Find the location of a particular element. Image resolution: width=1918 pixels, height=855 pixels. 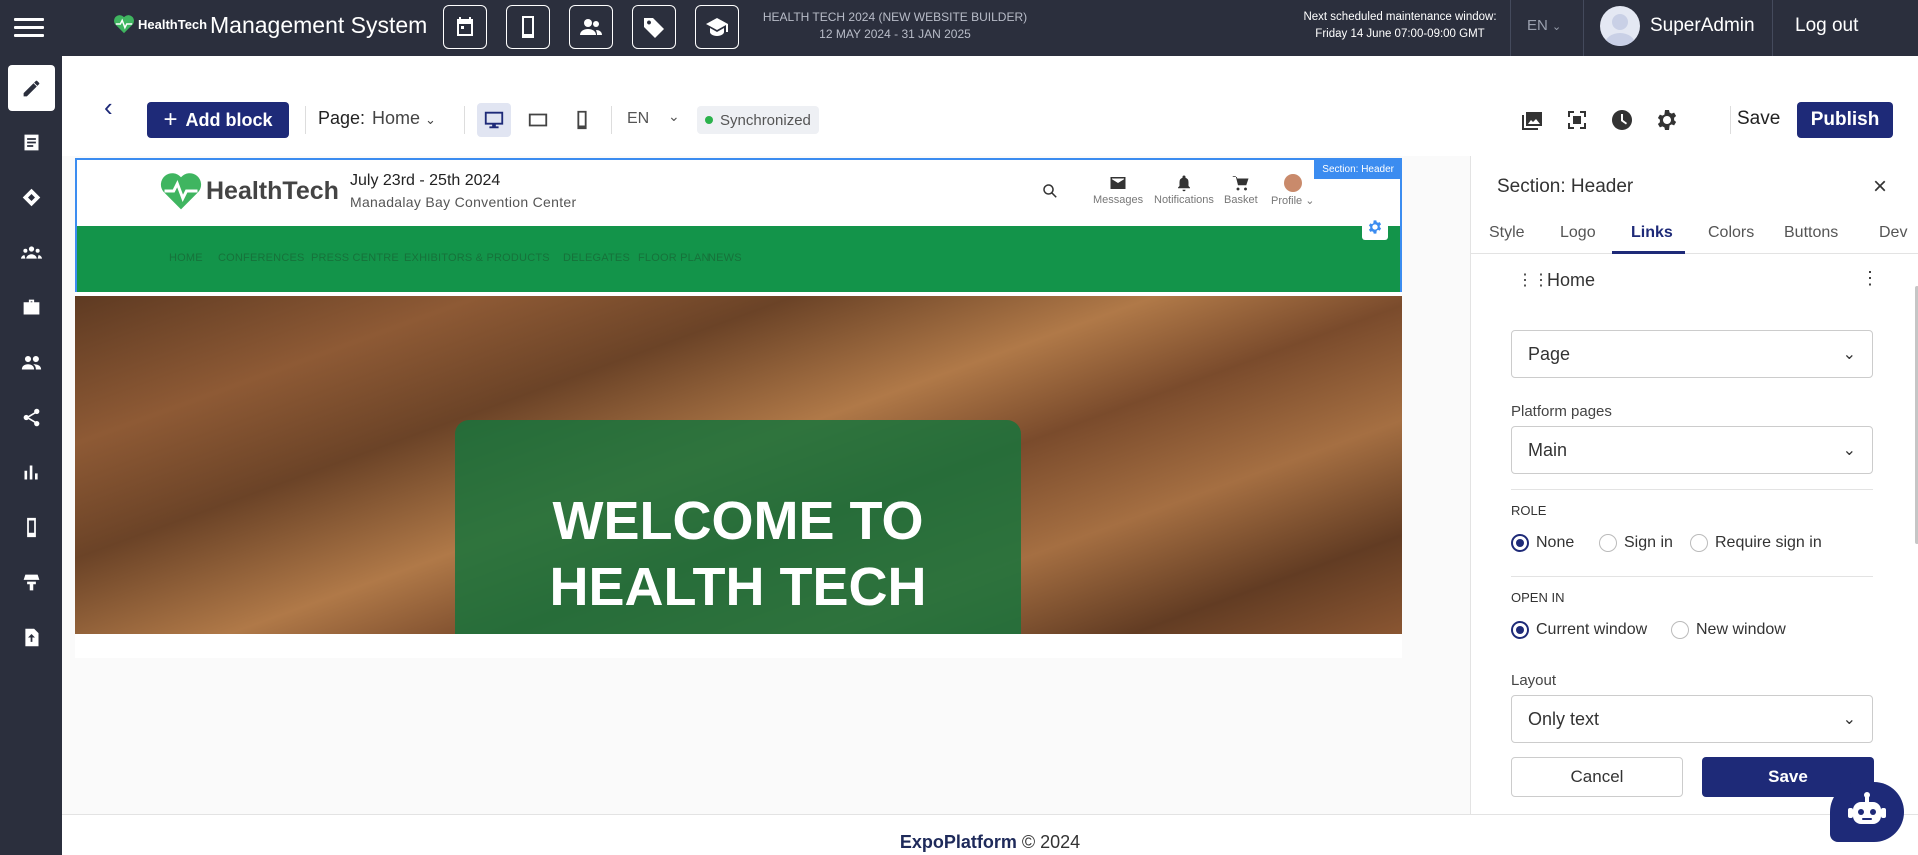

tablet-view-button is located at coordinates (538, 120).